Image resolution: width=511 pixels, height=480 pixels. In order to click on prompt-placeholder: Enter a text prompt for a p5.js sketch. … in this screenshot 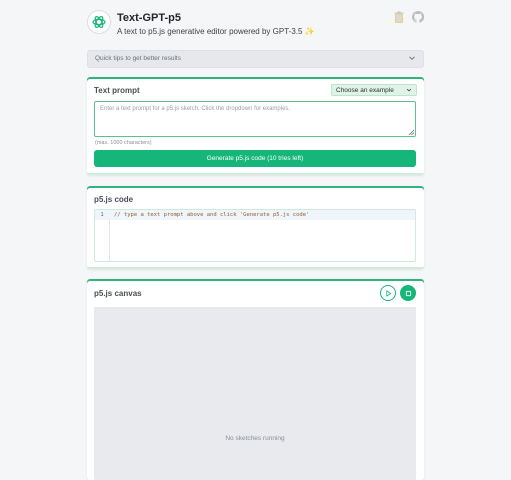, I will do `click(195, 109)`.